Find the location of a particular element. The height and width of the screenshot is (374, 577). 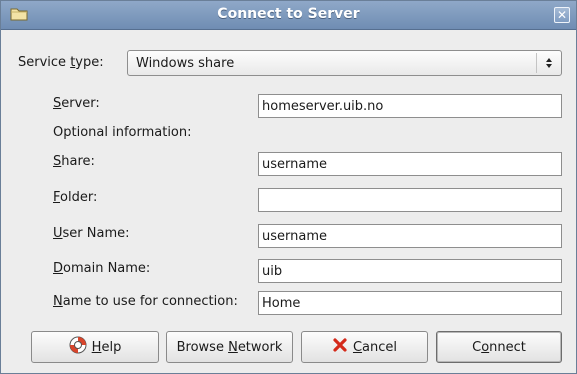

close-button: ✕ is located at coordinates (562, 15).